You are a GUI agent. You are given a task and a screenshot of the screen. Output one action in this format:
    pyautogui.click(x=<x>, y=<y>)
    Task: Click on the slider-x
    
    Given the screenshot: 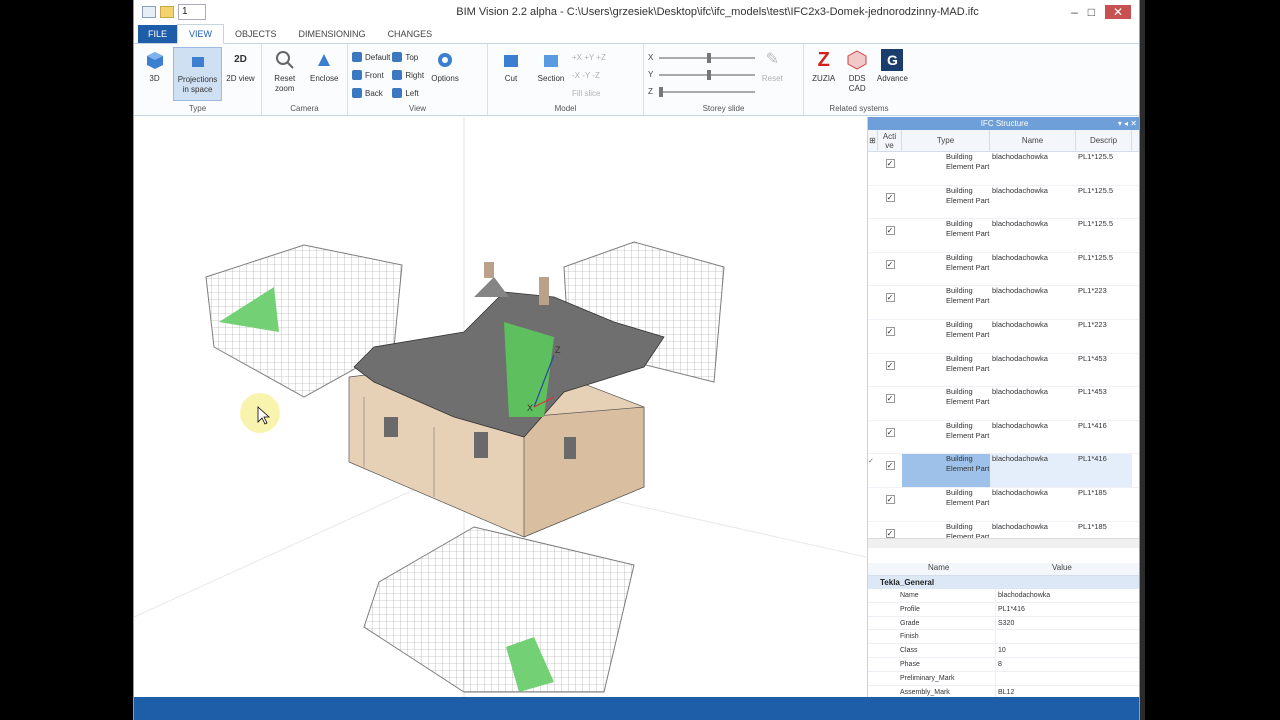 What is the action you would take?
    pyautogui.click(x=707, y=57)
    